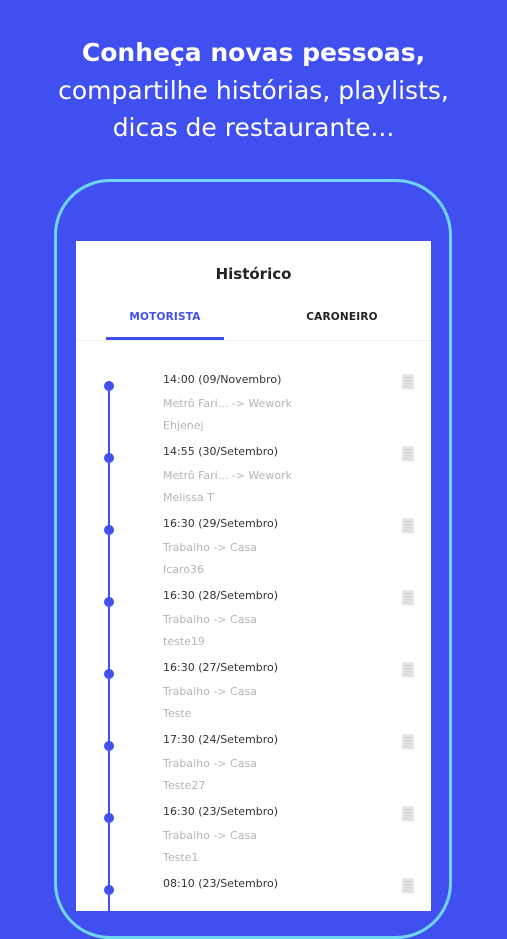 The height and width of the screenshot is (939, 507). I want to click on history-item-user: teste19, so click(184, 641).